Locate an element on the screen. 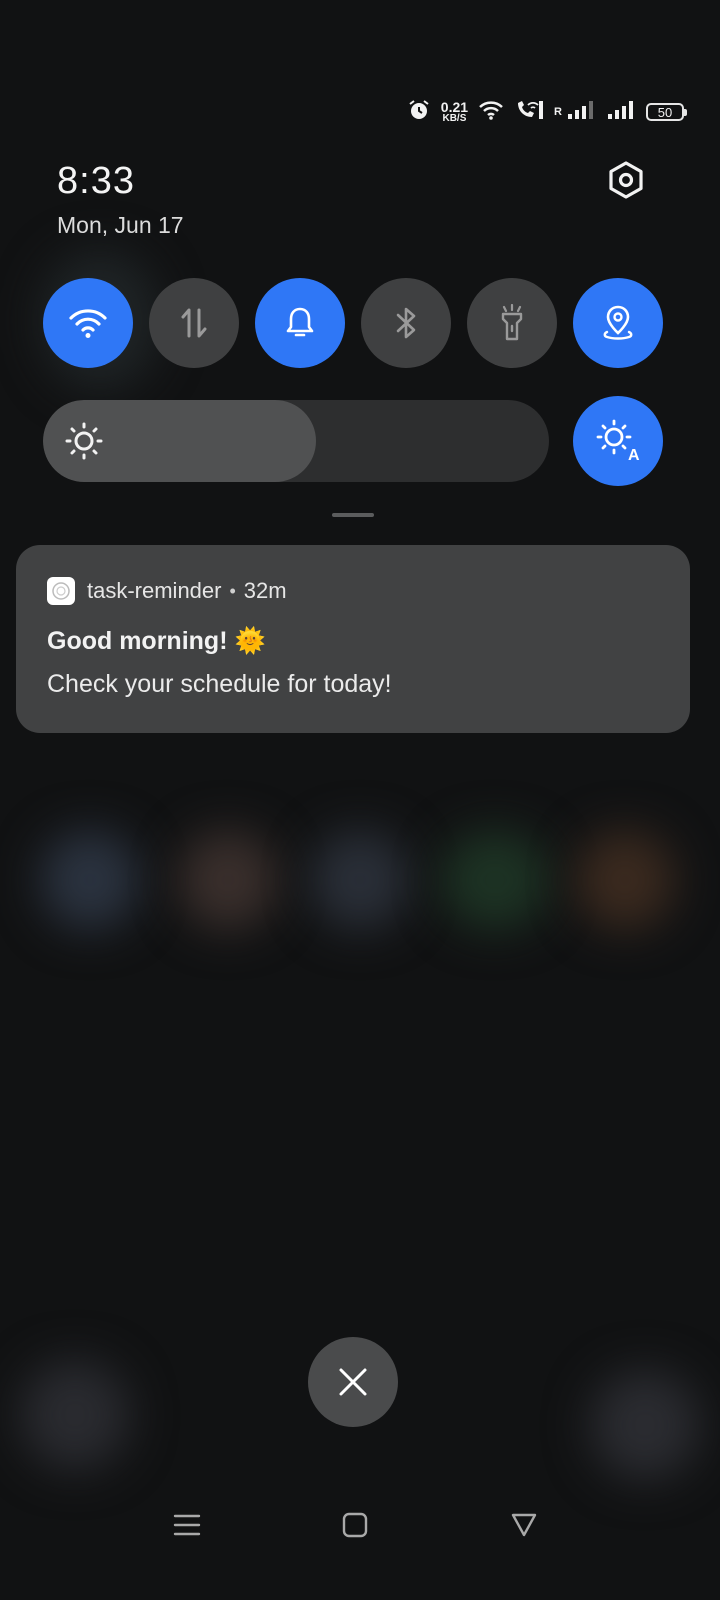 The image size is (720, 1600). menu-icon is located at coordinates (187, 1525).